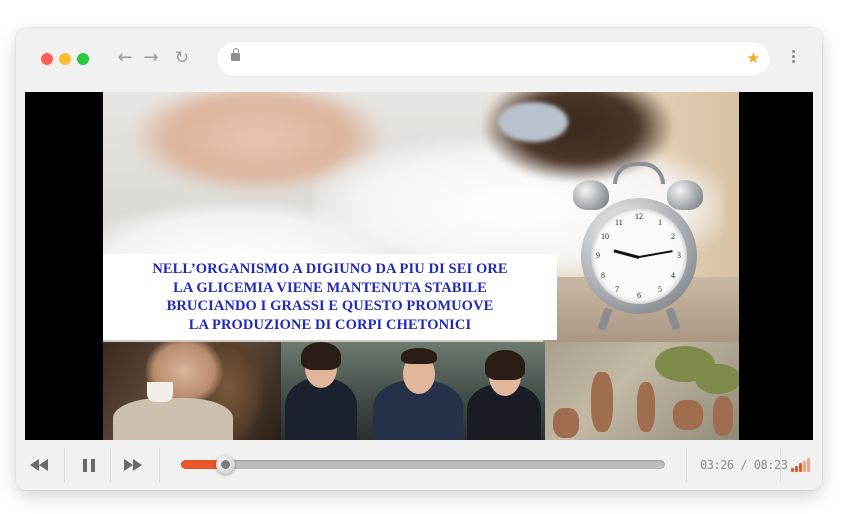  Describe the element at coordinates (639, 248) in the screenshot. I see `alarm-clock-image: 12 3 6 9 1 2 4 5 7 8 10 11` at that location.